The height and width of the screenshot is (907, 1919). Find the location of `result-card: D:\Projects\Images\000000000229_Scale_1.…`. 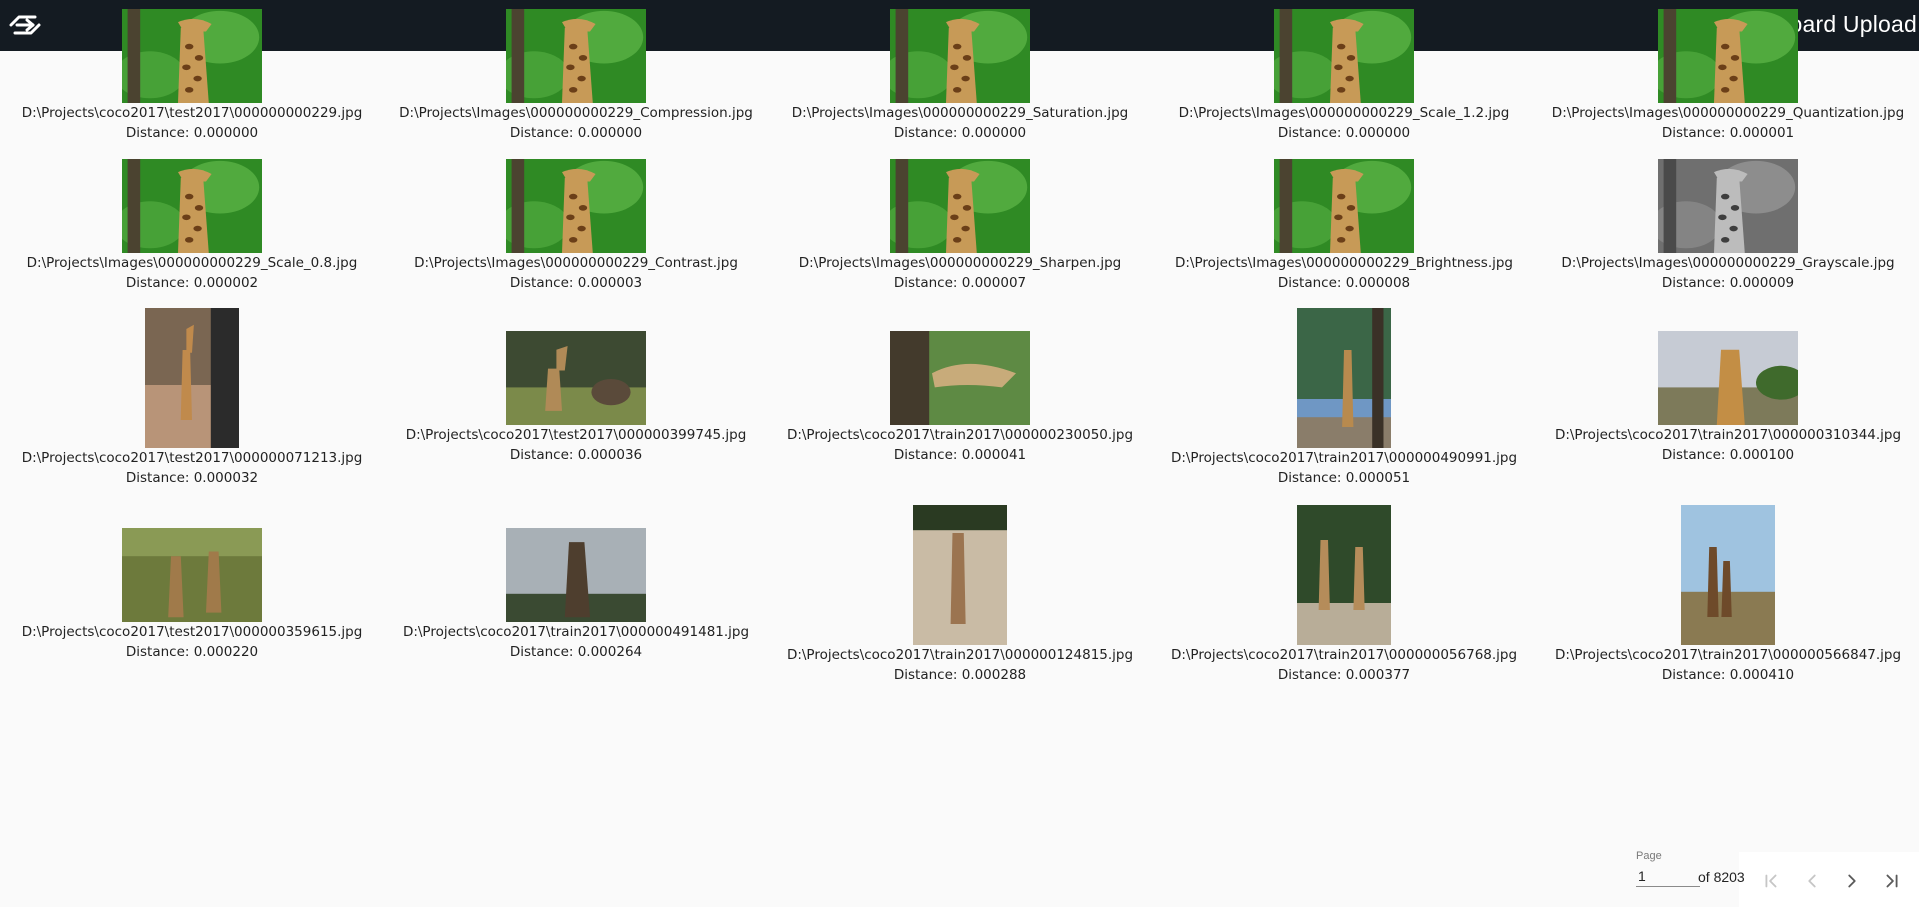

result-card: D:\Projects\Images\000000000229_Scale_1.… is located at coordinates (1344, 75).